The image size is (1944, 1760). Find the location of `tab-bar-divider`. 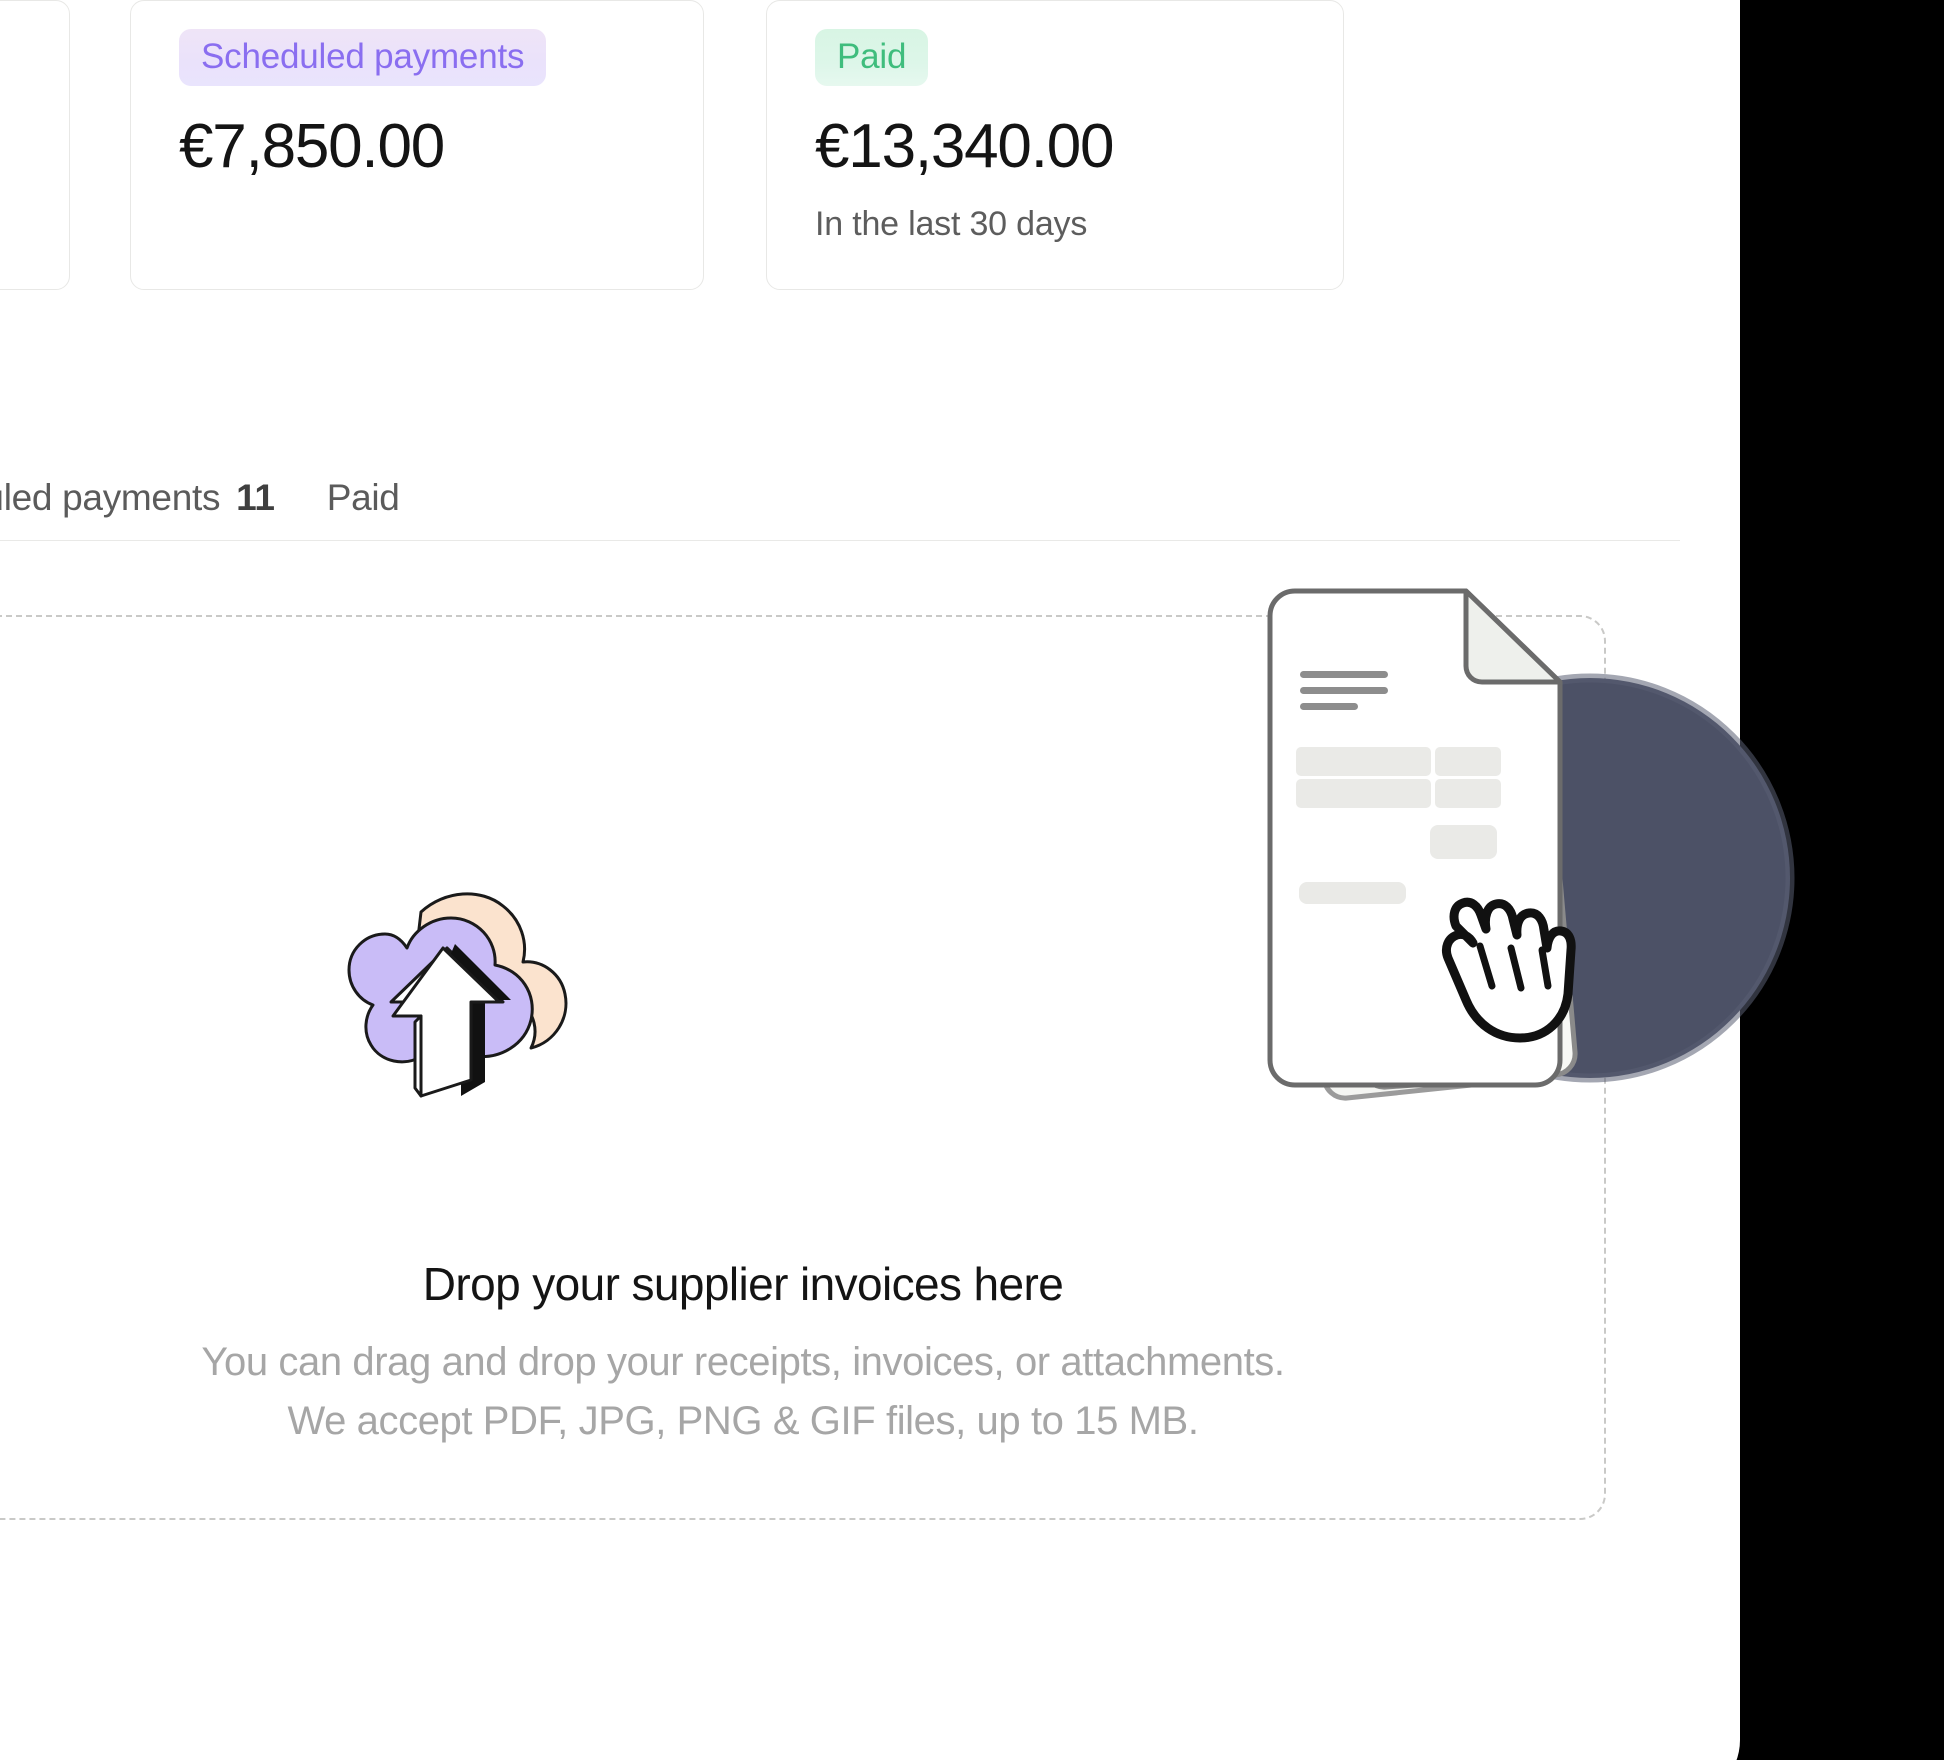

tab-bar-divider is located at coordinates (840, 540).